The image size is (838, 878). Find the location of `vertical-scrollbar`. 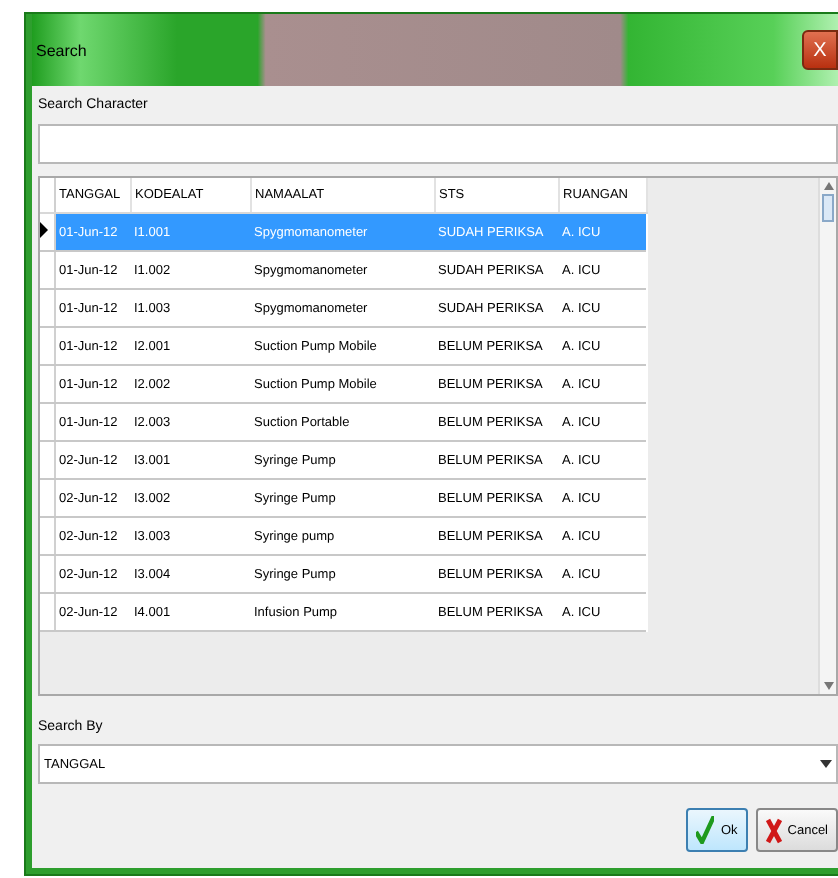

vertical-scrollbar is located at coordinates (827, 436).